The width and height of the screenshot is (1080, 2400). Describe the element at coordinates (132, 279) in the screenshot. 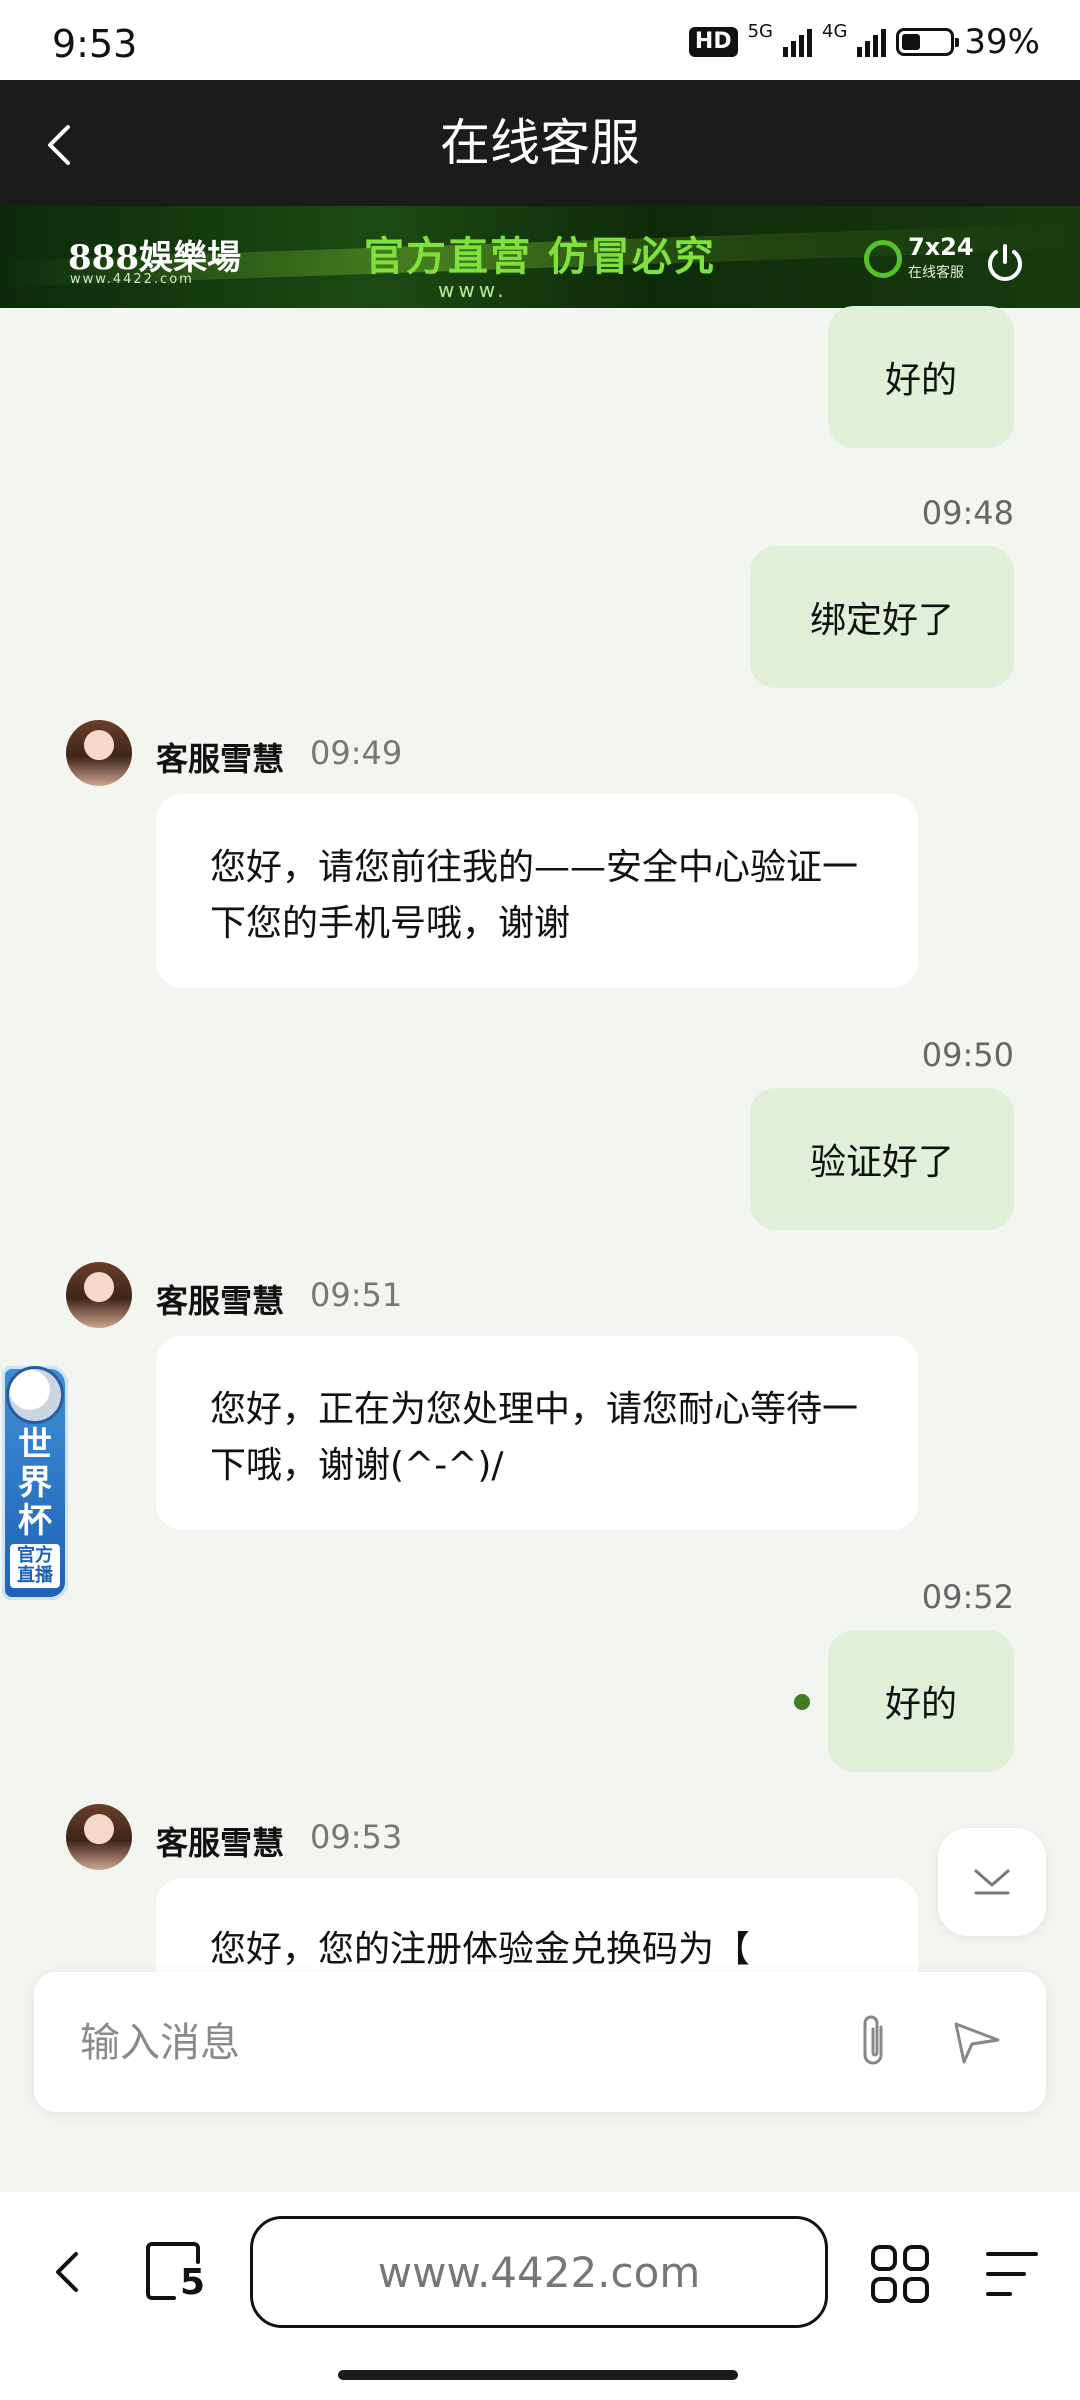

I see `banner-logo-url: www.4422.com` at that location.